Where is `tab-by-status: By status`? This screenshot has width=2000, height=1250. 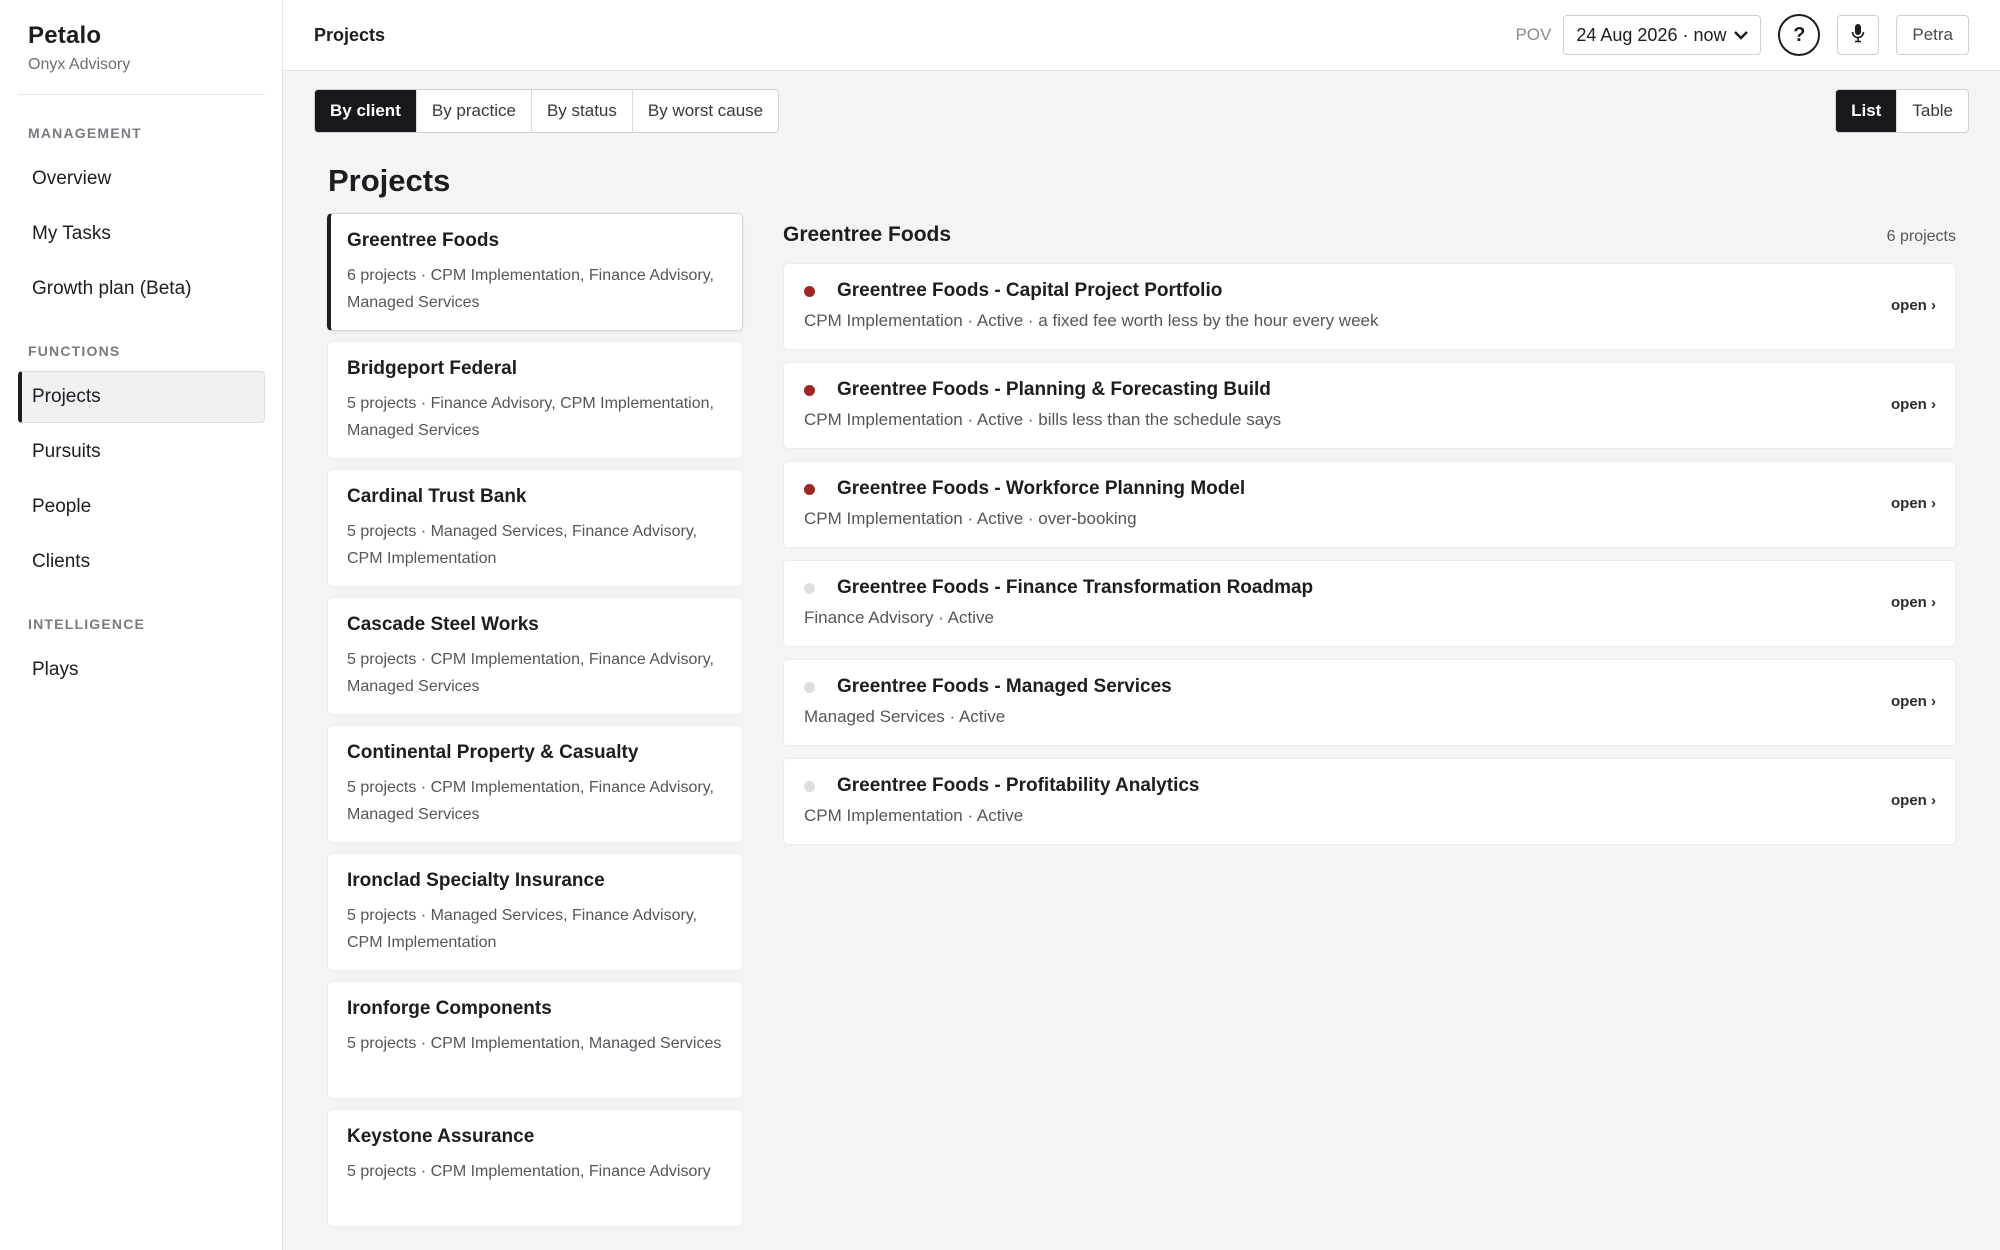
tab-by-status: By status is located at coordinates (581, 111).